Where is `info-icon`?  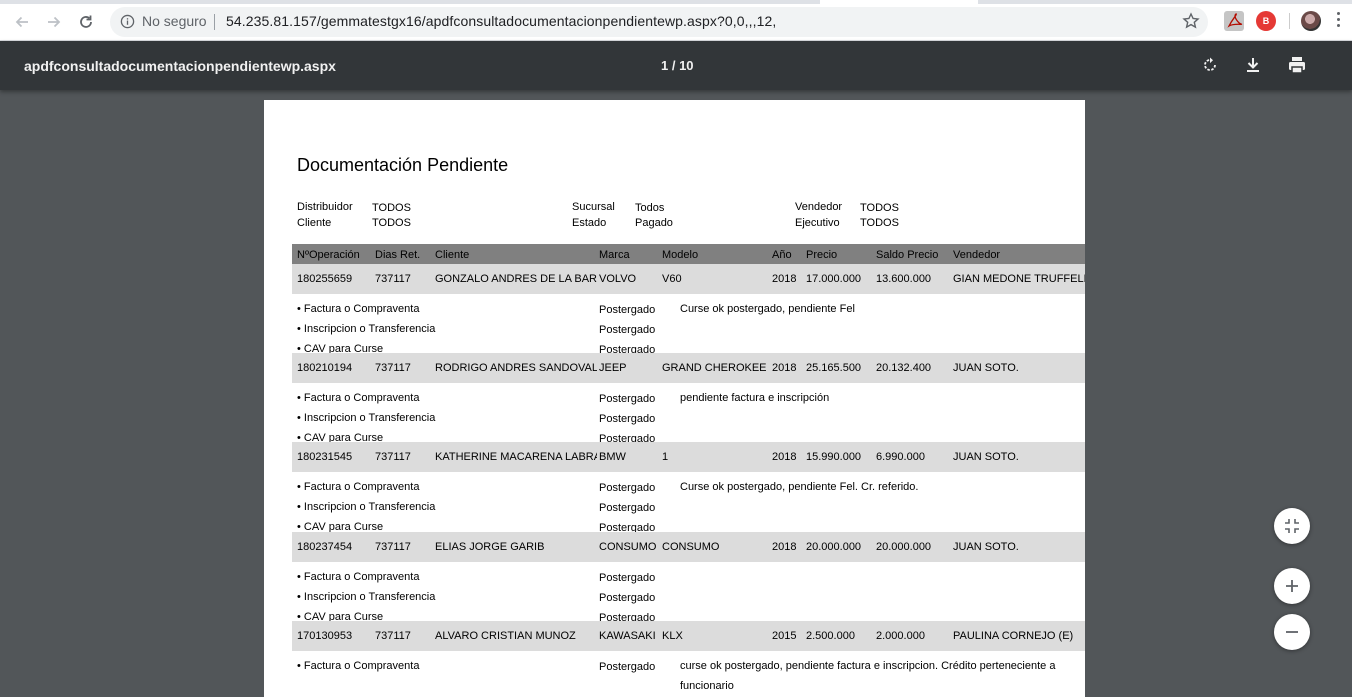
info-icon is located at coordinates (127, 24).